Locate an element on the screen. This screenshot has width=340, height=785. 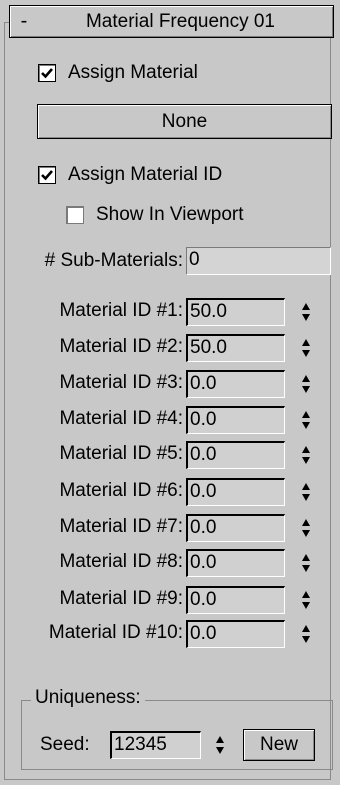
material-id-3-label: Material ID #3: is located at coordinates (121, 382).